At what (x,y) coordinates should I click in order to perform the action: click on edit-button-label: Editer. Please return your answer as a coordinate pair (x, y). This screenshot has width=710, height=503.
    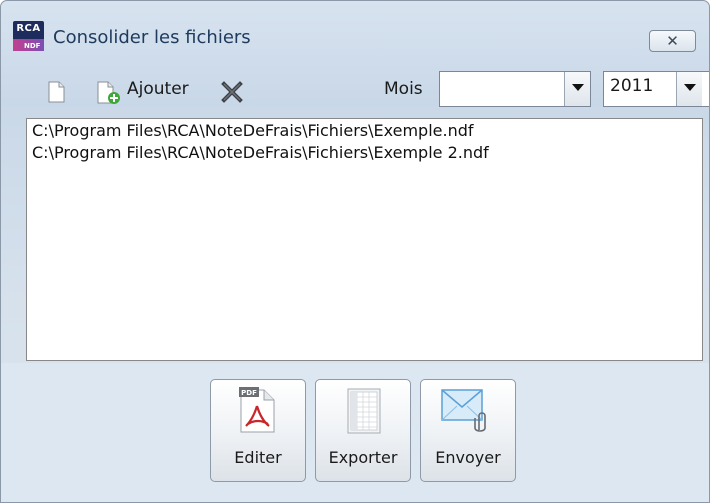
    Looking at the image, I should click on (258, 457).